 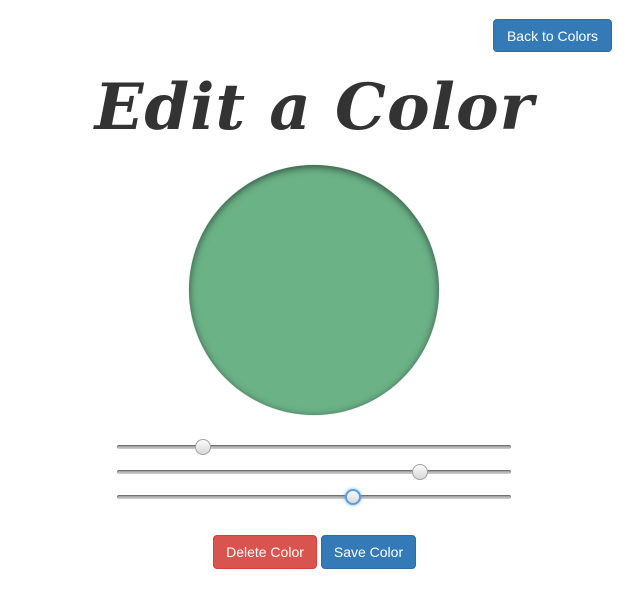 What do you see at coordinates (552, 35) in the screenshot?
I see `back-to-colors-button: Back to Colors` at bounding box center [552, 35].